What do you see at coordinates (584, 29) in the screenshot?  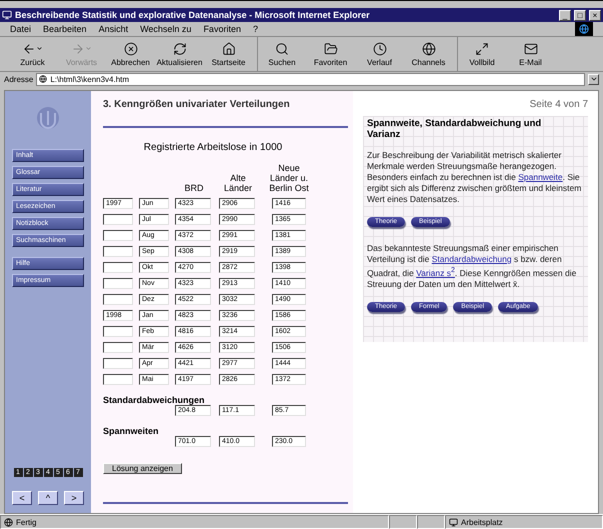 I see `browser-logo-icon` at bounding box center [584, 29].